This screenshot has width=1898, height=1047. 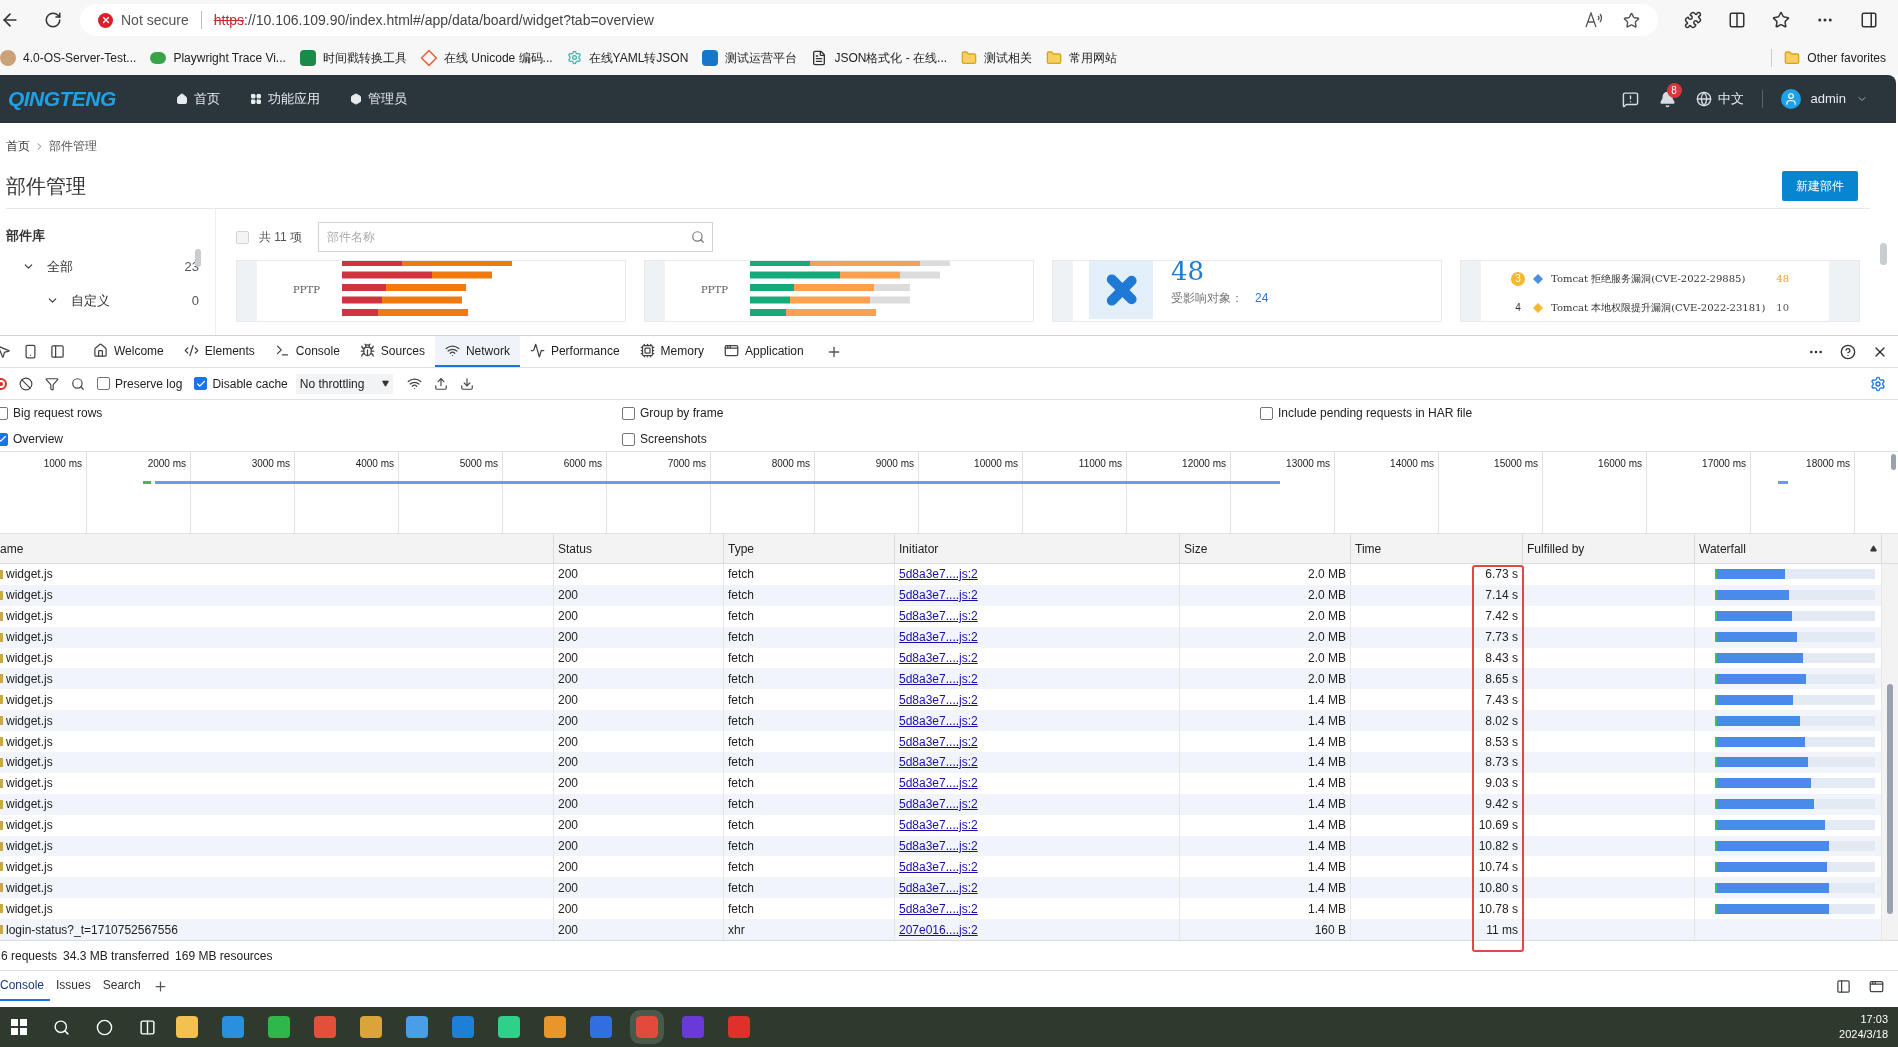 I want to click on table-row: widget.js 200 fetch 5d8a3e7....js:2 2.0 MB 8.65 s, so click(x=941, y=679).